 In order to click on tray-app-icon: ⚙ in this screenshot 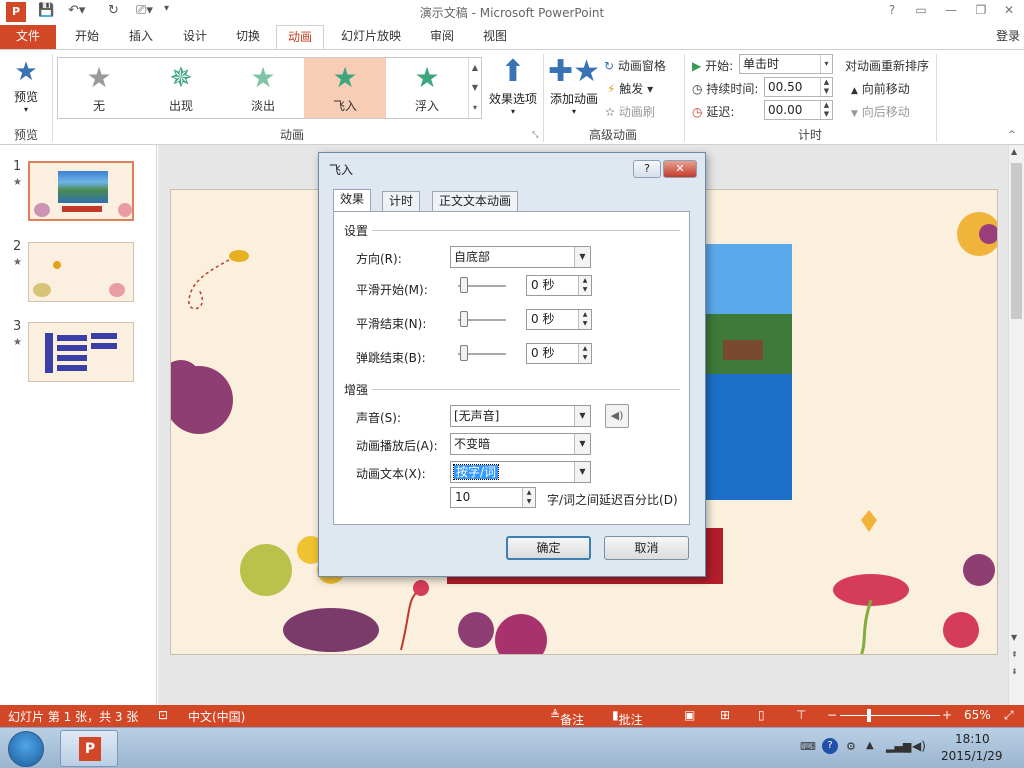, I will do `click(851, 746)`.